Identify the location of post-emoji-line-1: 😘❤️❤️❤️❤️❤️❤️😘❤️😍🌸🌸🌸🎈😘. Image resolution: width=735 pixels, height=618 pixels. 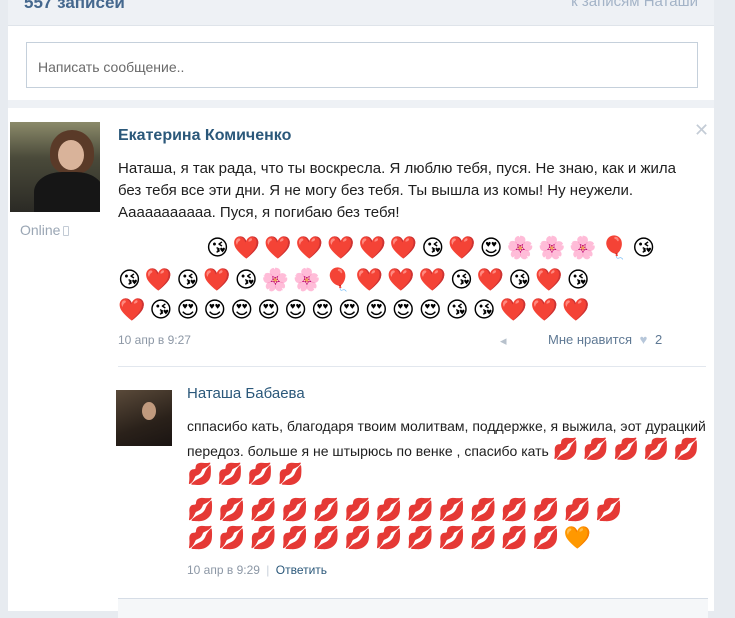
(433, 247).